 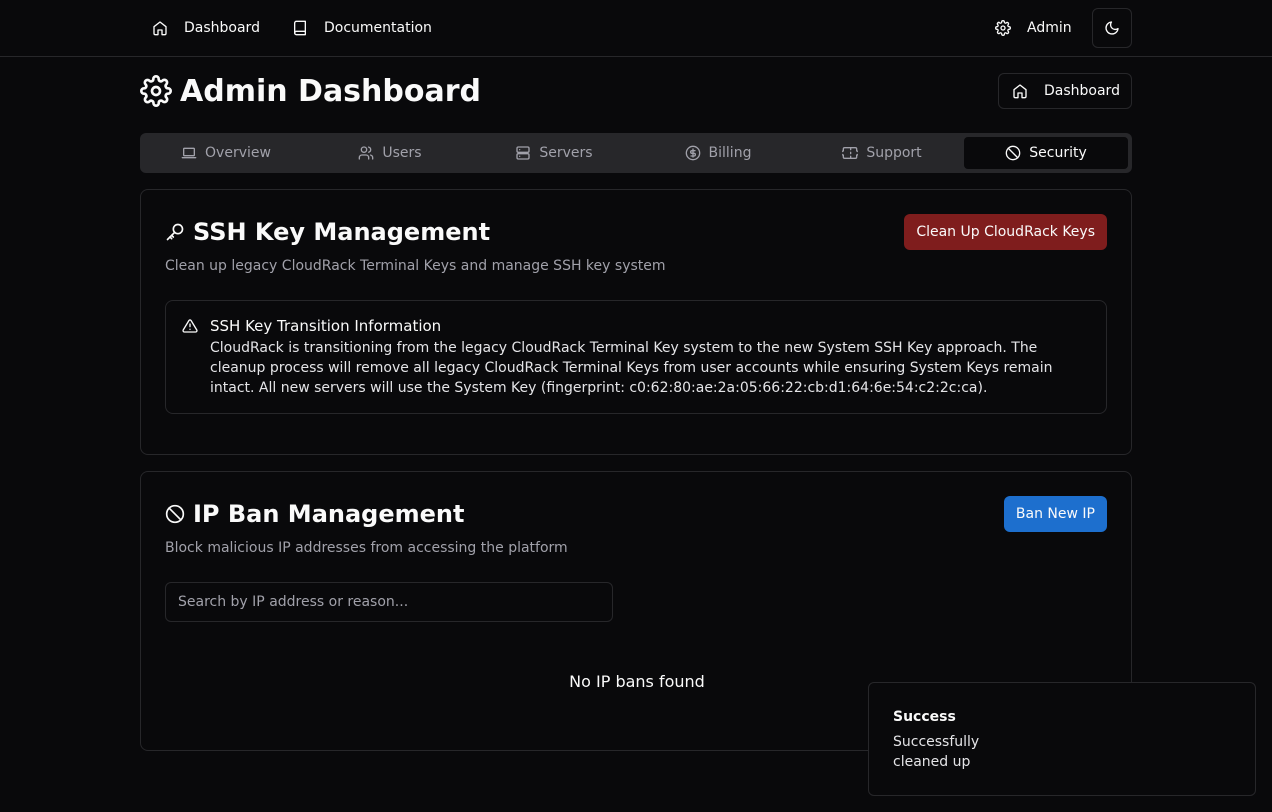 I want to click on tab-overview: Overview, so click(x=226, y=153).